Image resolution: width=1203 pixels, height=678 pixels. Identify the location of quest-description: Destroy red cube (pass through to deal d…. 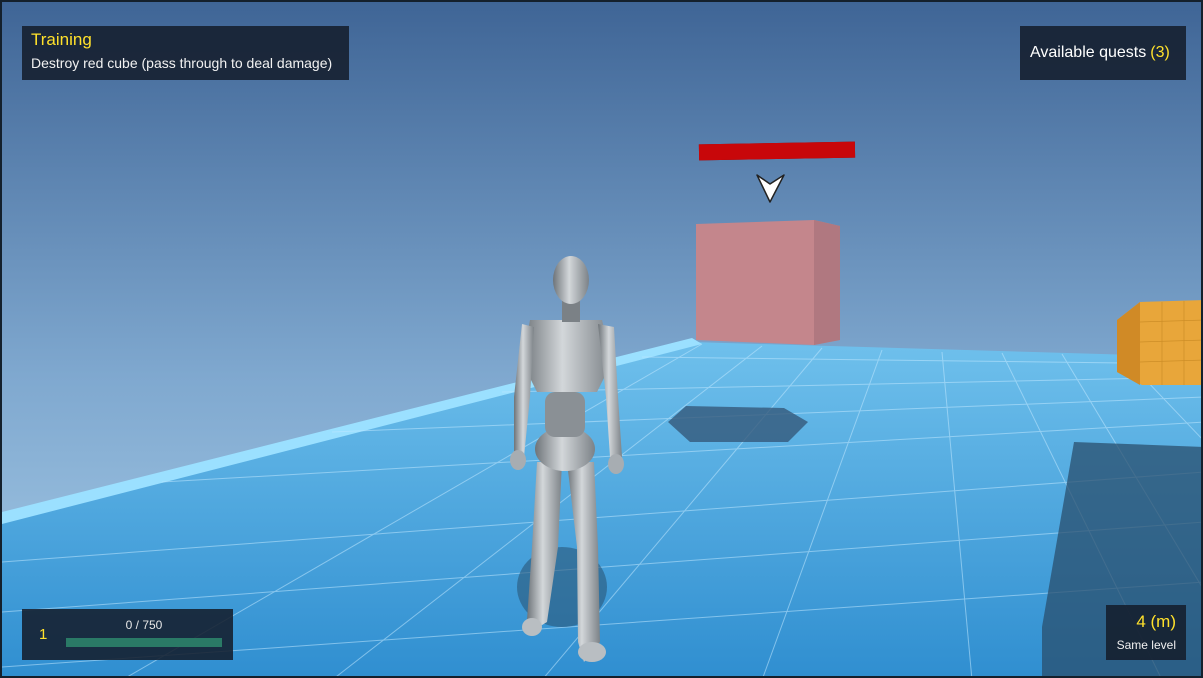
(182, 63).